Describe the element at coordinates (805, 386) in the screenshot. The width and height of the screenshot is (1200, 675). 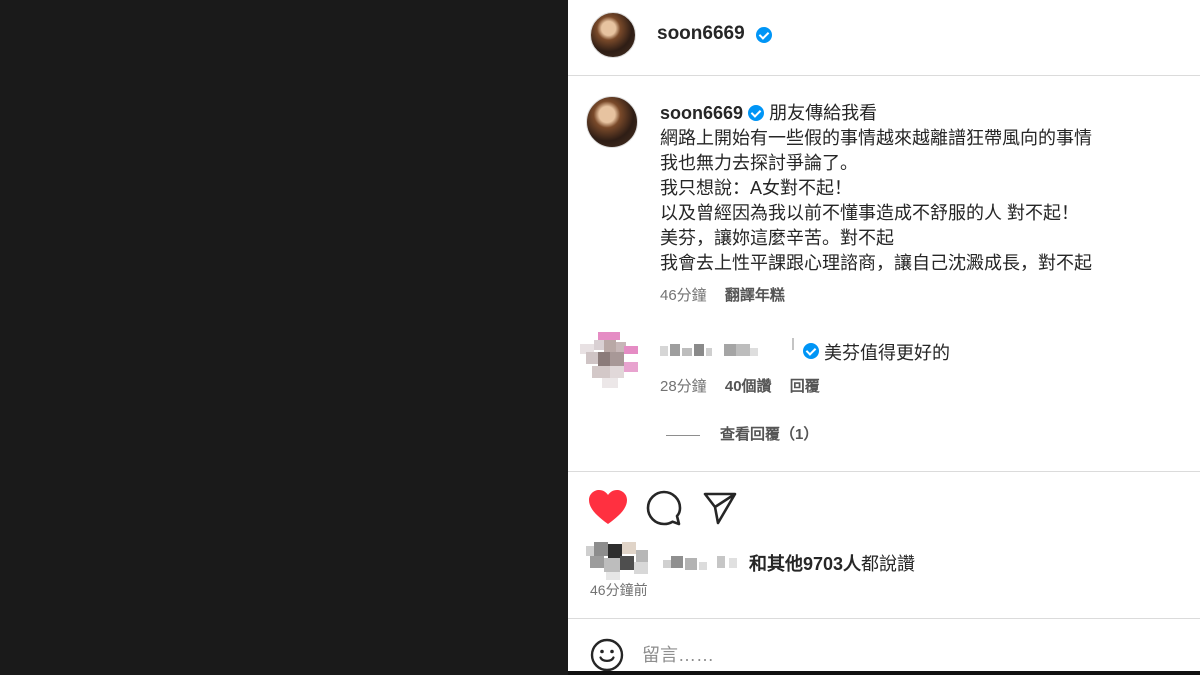
I see `reply-button: 回覆` at that location.